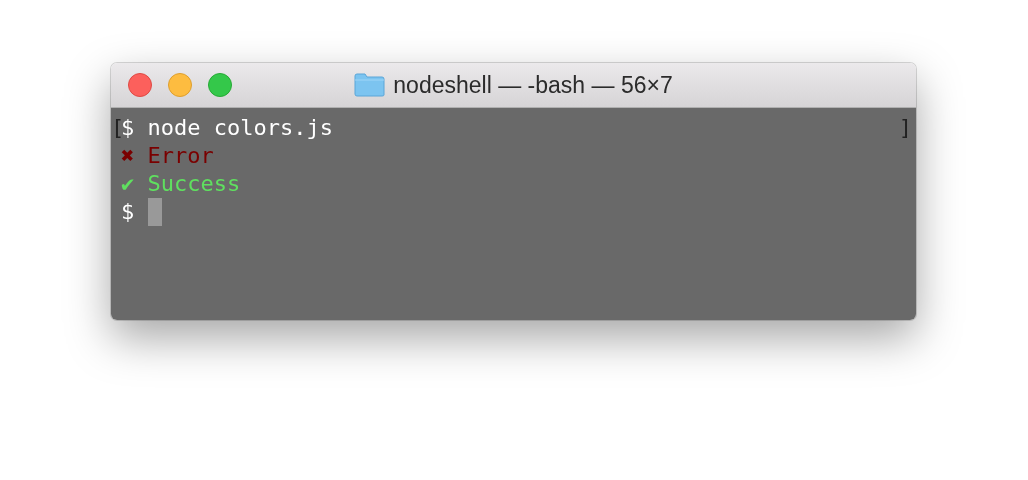 Image resolution: width=1028 pixels, height=480 pixels. Describe the element at coordinates (194, 184) in the screenshot. I see `output-text: Success` at that location.